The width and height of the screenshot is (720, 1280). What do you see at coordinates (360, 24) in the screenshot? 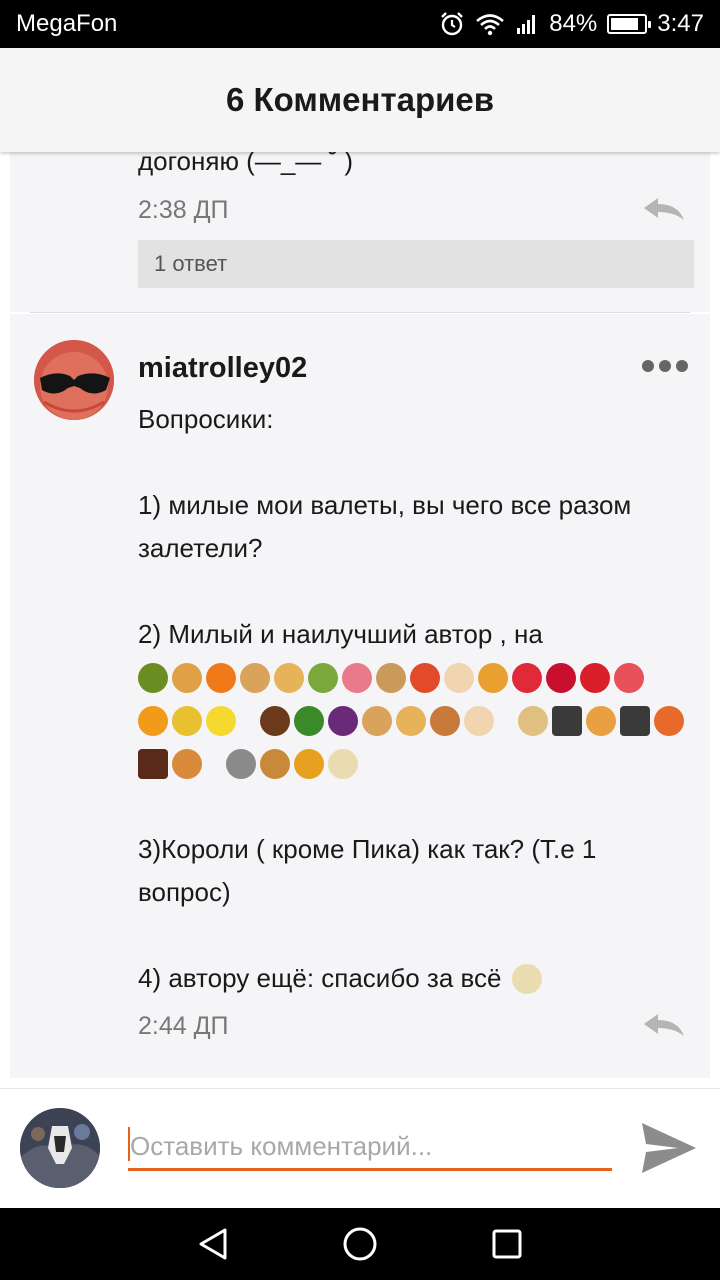
I see `status-bar: MegaFon 84% 3:47` at bounding box center [360, 24].